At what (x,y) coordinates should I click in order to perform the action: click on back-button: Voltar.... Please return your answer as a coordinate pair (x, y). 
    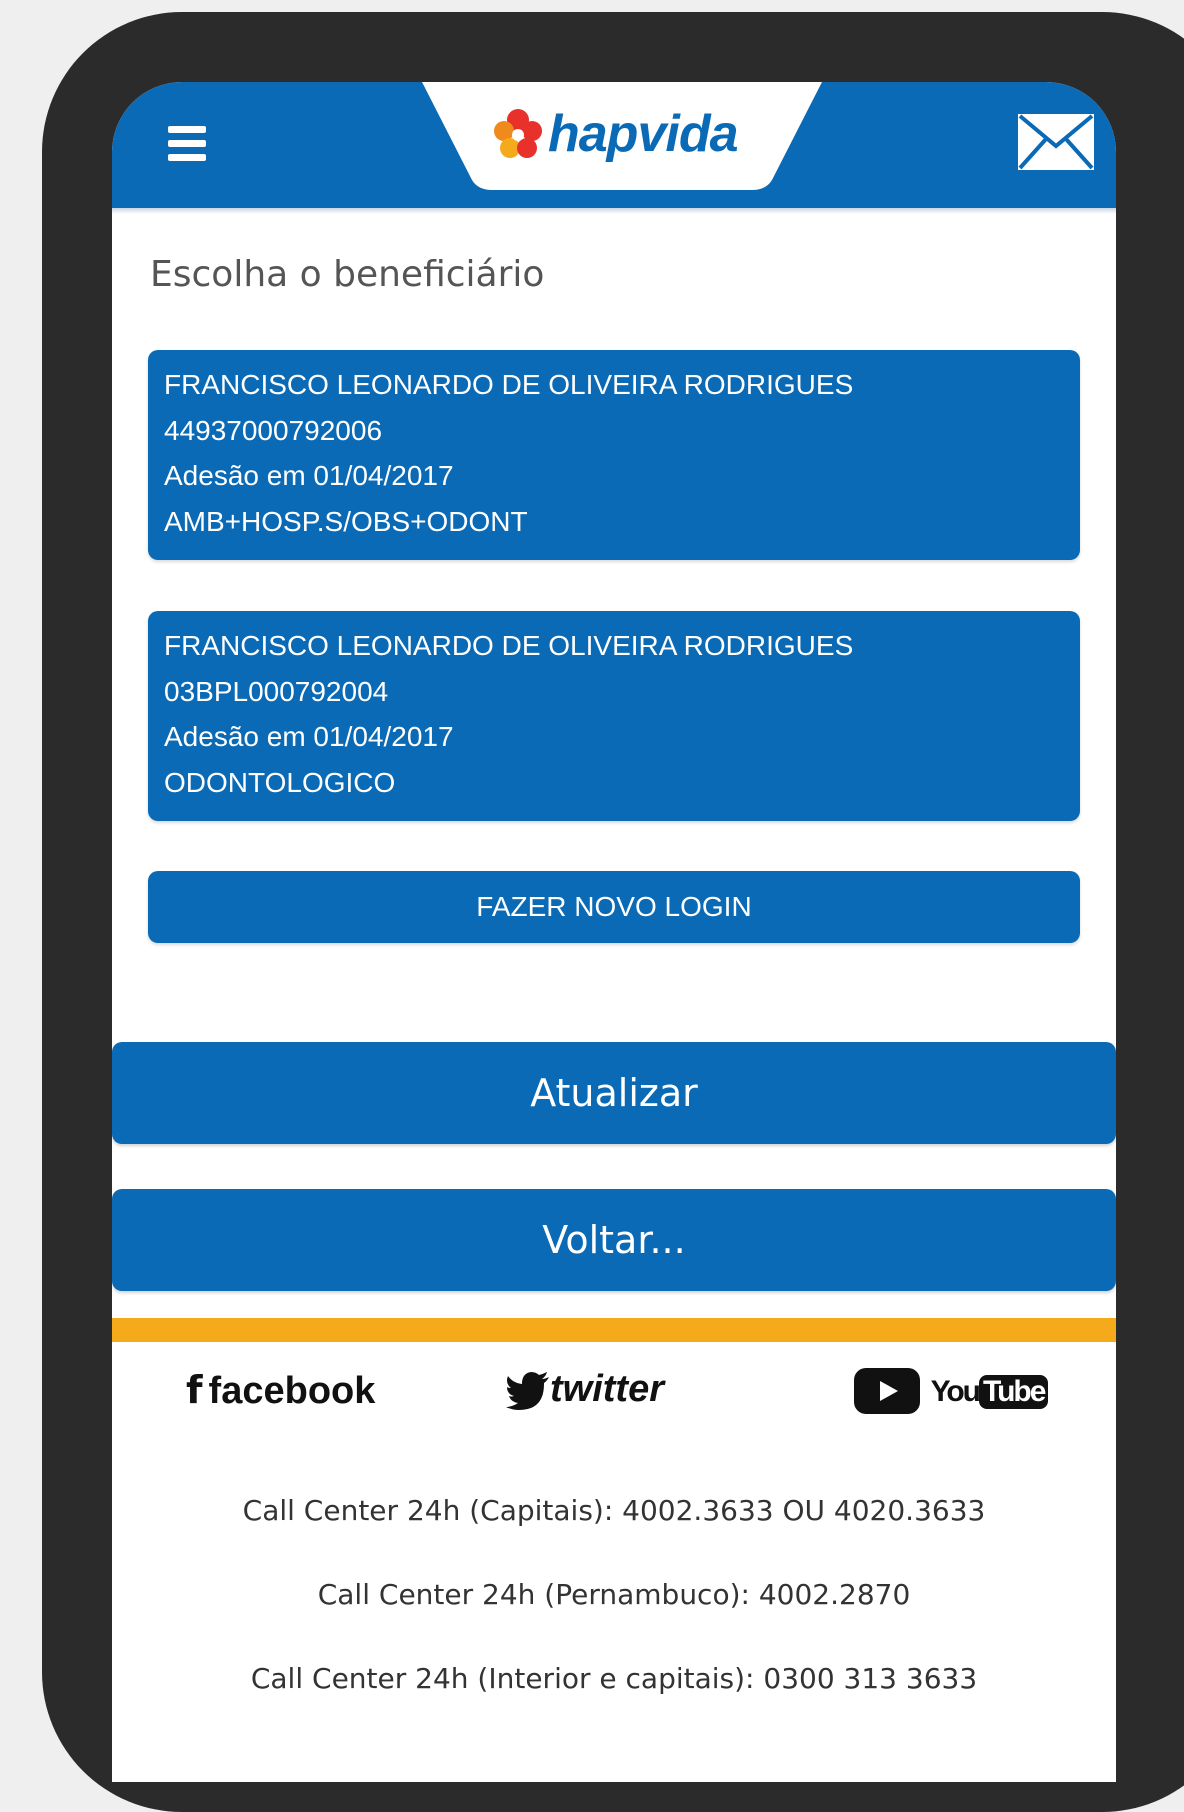
    Looking at the image, I should click on (614, 1240).